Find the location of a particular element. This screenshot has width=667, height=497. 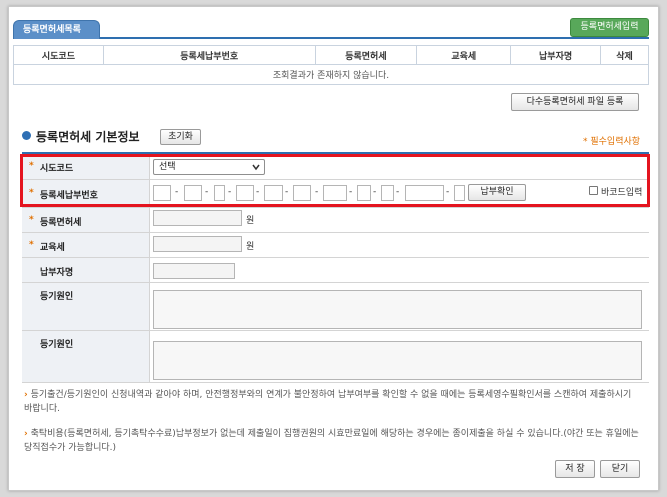

edu-tax-input is located at coordinates (197, 244).